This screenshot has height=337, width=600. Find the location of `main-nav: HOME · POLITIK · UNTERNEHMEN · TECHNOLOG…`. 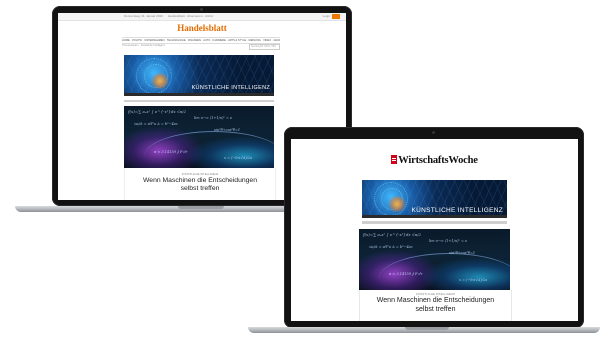

main-nav: HOME · POLITIK · UNTERNEHMEN · TECHNOLOG… is located at coordinates (201, 40).